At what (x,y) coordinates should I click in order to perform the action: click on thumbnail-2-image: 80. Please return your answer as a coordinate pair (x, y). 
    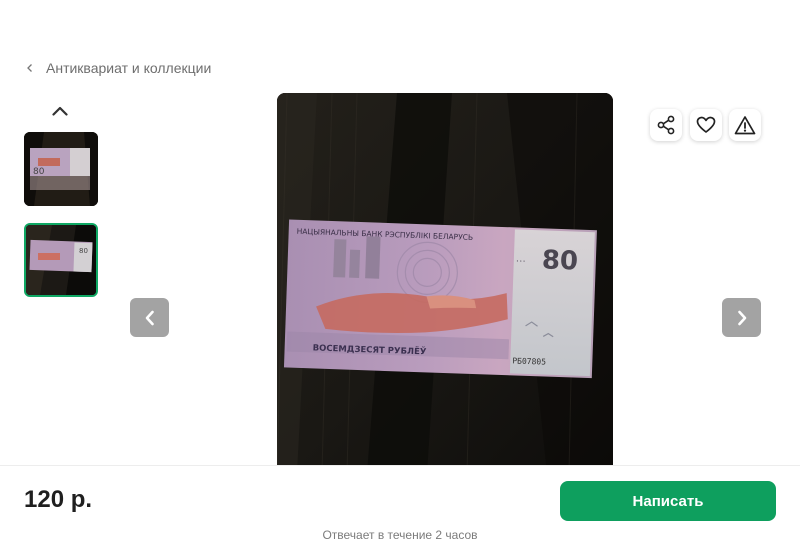
    Looking at the image, I should click on (61, 260).